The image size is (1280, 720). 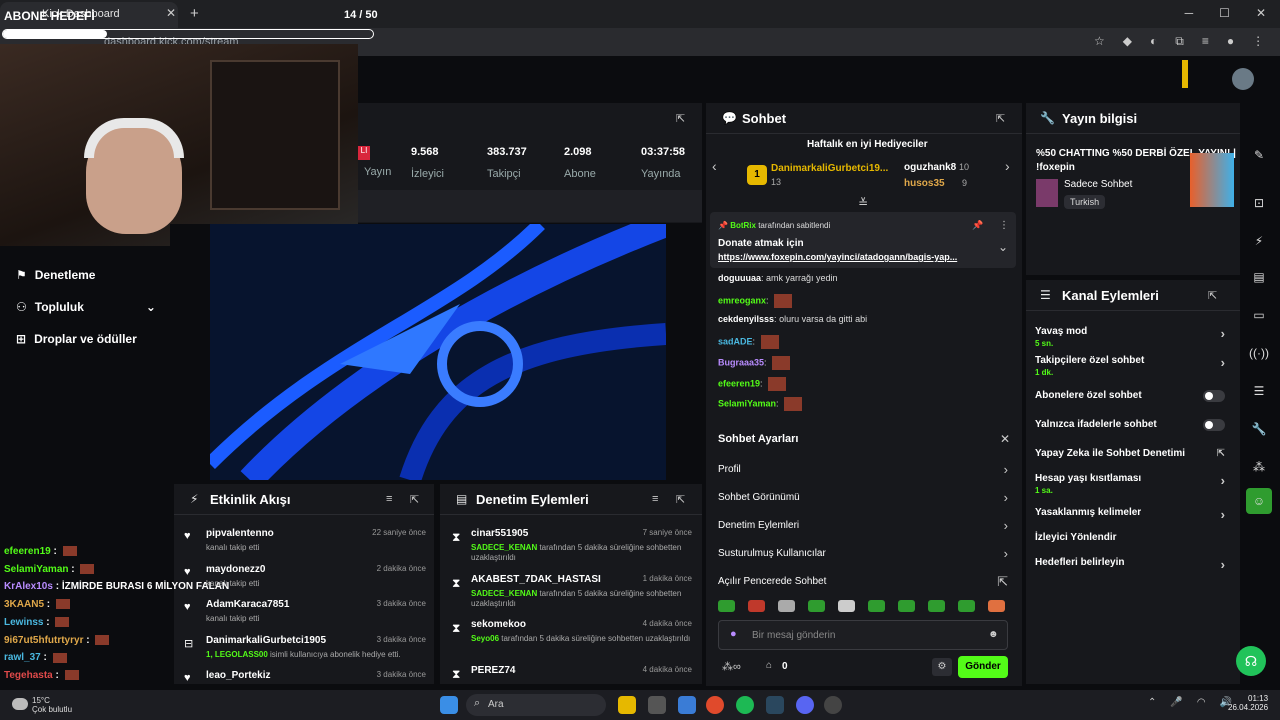 What do you see at coordinates (1004, 225) in the screenshot?
I see `more-icon: ⋮` at bounding box center [1004, 225].